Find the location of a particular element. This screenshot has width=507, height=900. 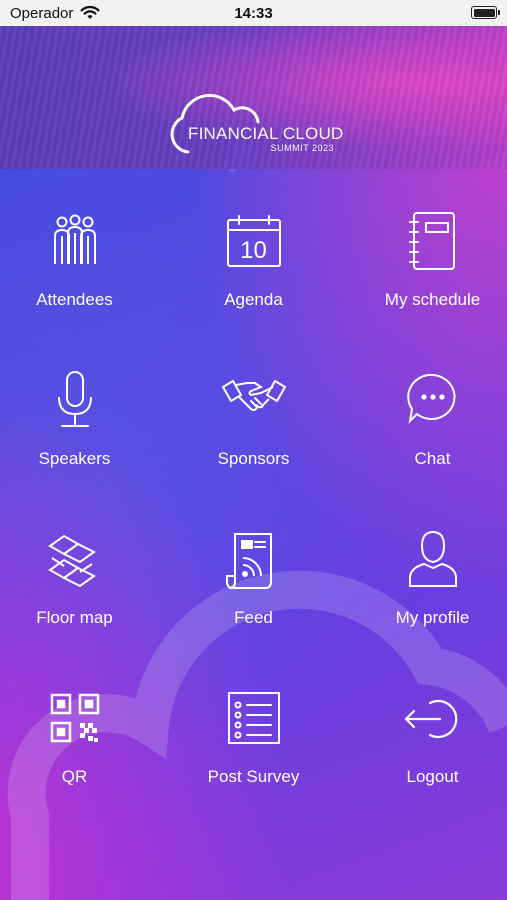

attendees-icon is located at coordinates (74, 239).